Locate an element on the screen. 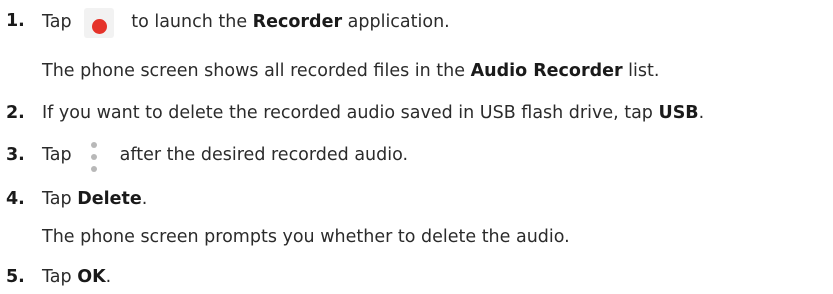 The height and width of the screenshot is (294, 833). app-name: Recorder is located at coordinates (297, 22).